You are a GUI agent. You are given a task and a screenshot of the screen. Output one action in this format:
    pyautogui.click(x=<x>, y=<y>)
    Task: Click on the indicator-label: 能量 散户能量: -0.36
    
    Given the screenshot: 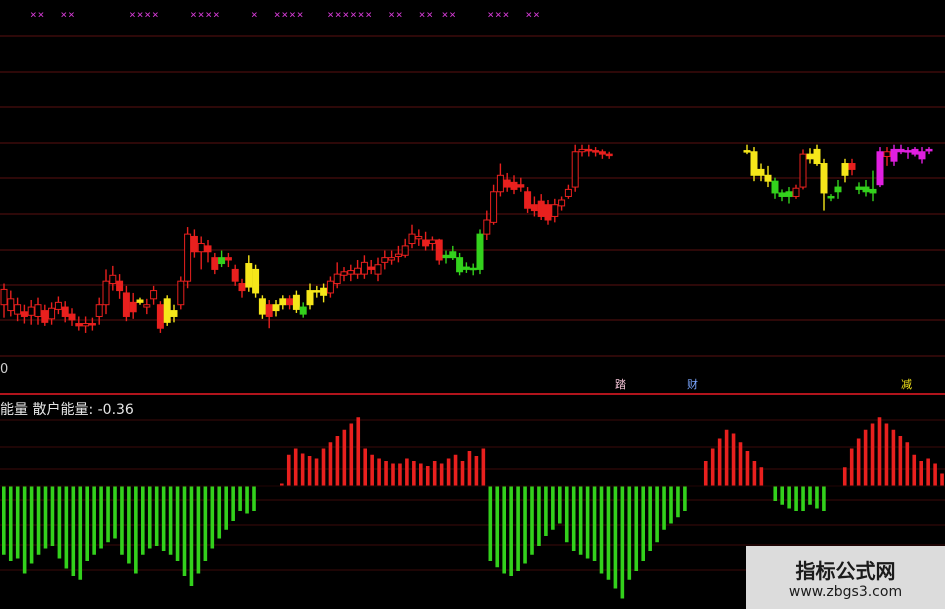 What is the action you would take?
    pyautogui.click(x=67, y=410)
    